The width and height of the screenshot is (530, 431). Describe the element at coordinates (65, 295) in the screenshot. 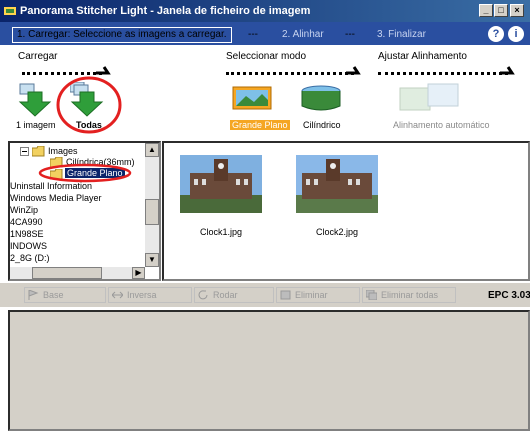

I see `base-button: Base` at that location.